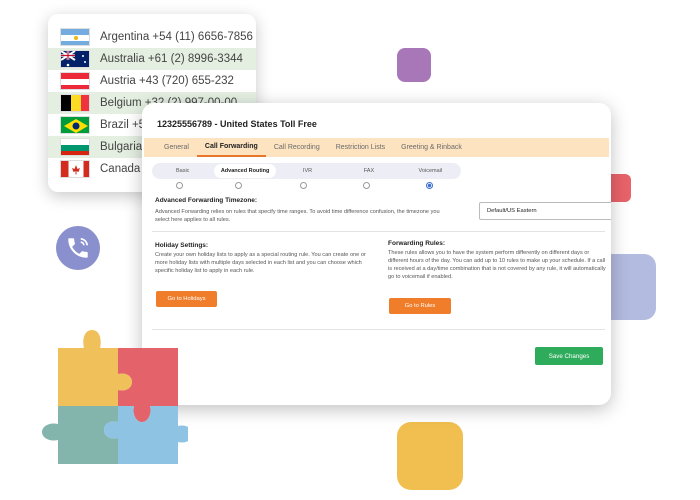  What do you see at coordinates (171, 59) in the screenshot?
I see `country-label: Australia +61 (2) 8996-3344` at bounding box center [171, 59].